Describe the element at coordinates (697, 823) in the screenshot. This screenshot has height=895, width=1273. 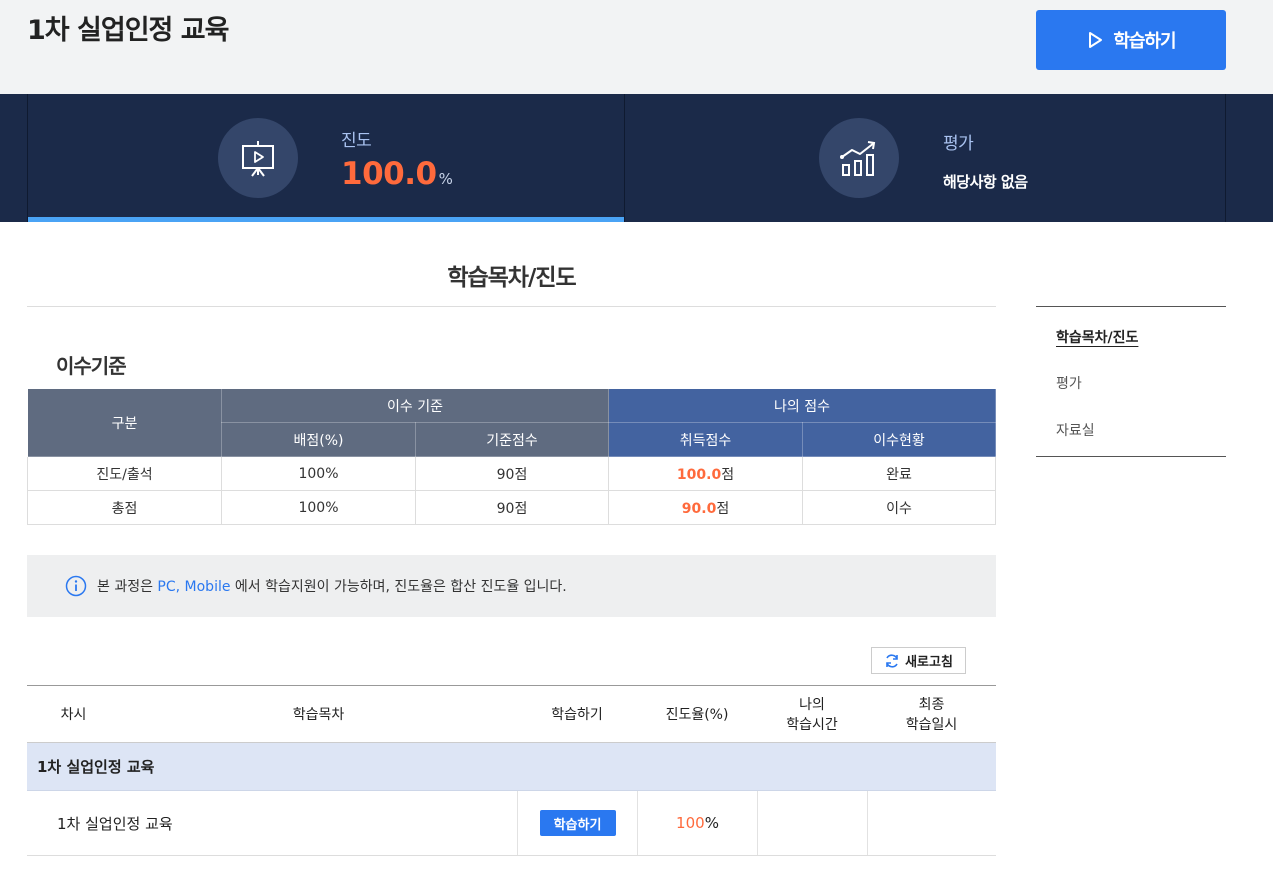
I see `lesson-rate: 100%` at that location.